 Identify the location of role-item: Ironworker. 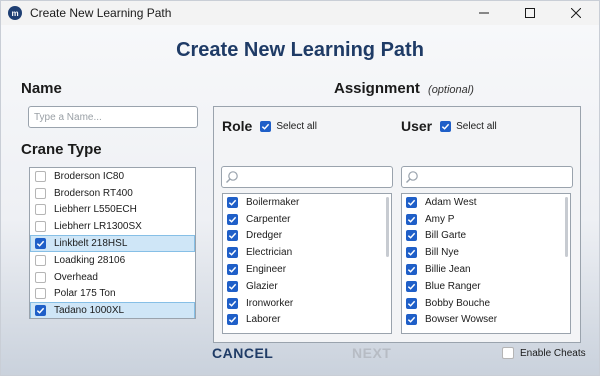
(307, 303).